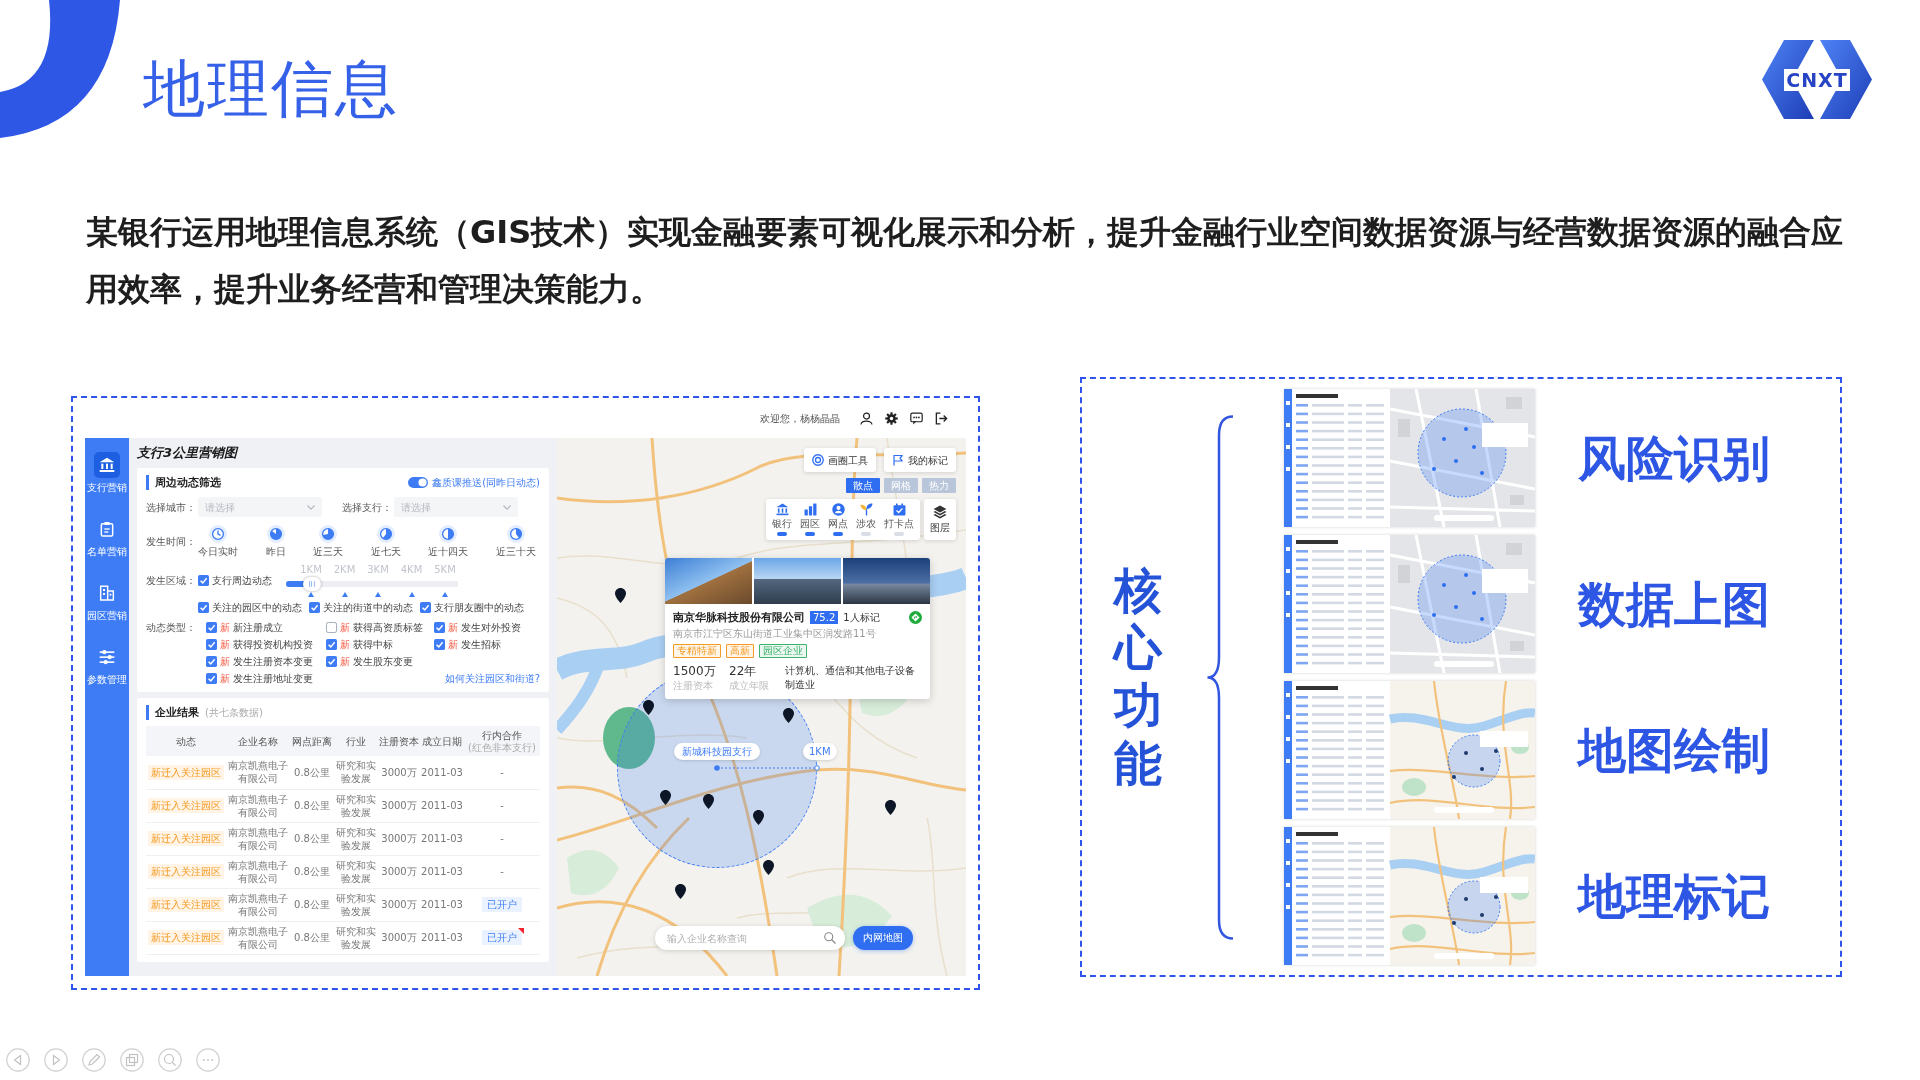 Image resolution: width=1920 pixels, height=1080 pixels. What do you see at coordinates (940, 519) in the screenshot?
I see `layers-button: 图层` at bounding box center [940, 519].